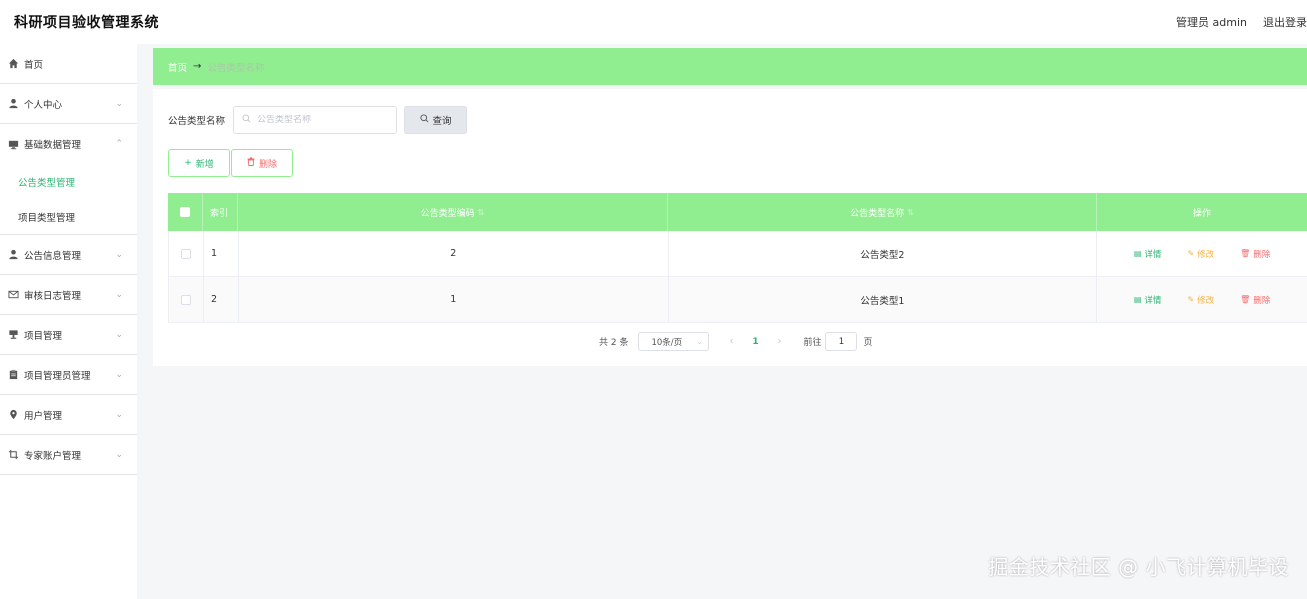  I want to click on plus-icon: +, so click(188, 163).